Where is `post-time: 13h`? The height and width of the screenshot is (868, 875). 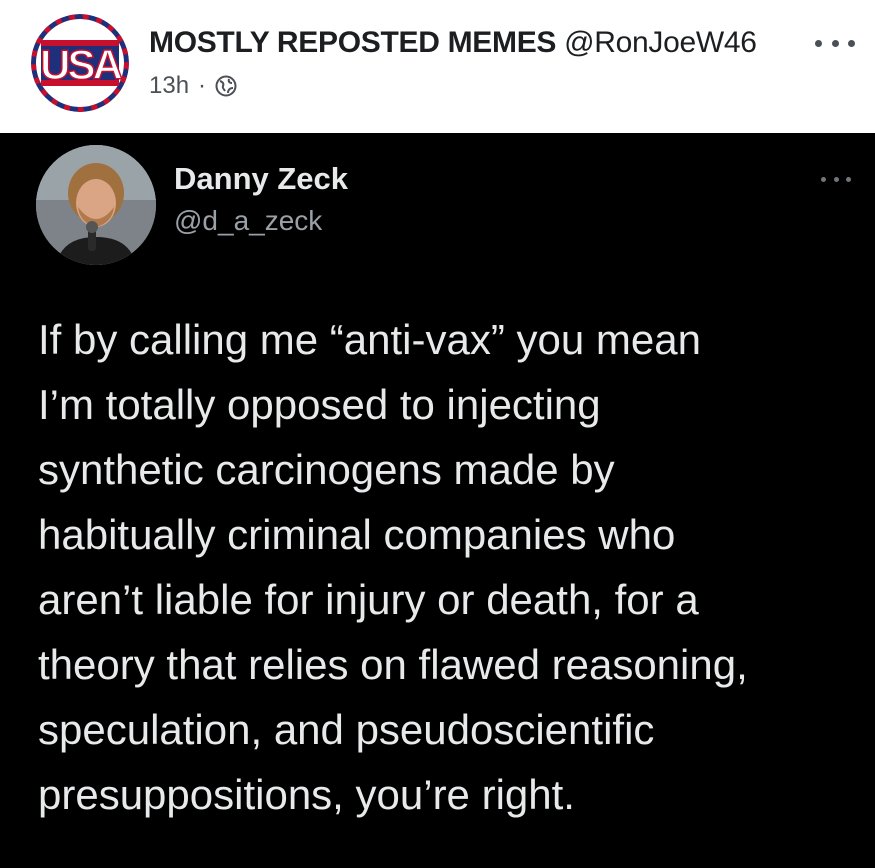
post-time: 13h is located at coordinates (169, 86).